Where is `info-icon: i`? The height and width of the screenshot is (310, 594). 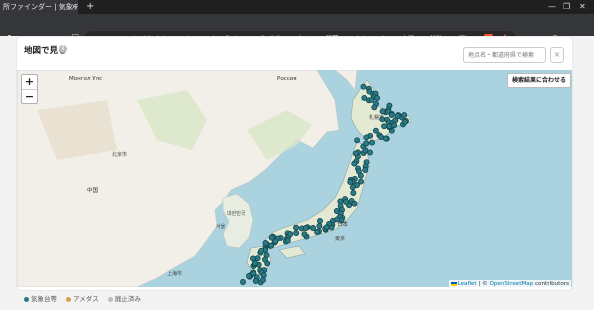
info-icon: i is located at coordinates (63, 49).